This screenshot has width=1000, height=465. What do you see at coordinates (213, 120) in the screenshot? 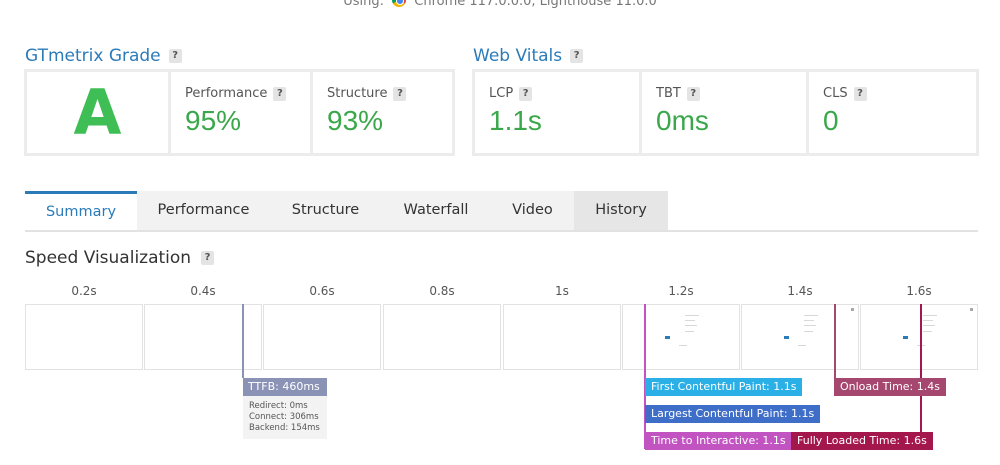
I see `metric-value: 95%` at bounding box center [213, 120].